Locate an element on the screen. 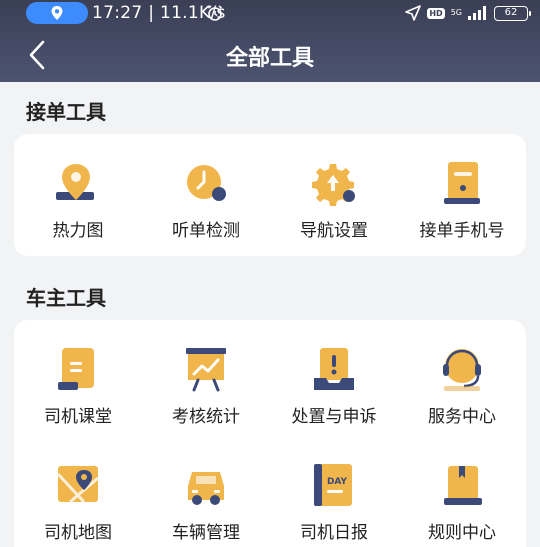  headset-icon is located at coordinates (462, 370).